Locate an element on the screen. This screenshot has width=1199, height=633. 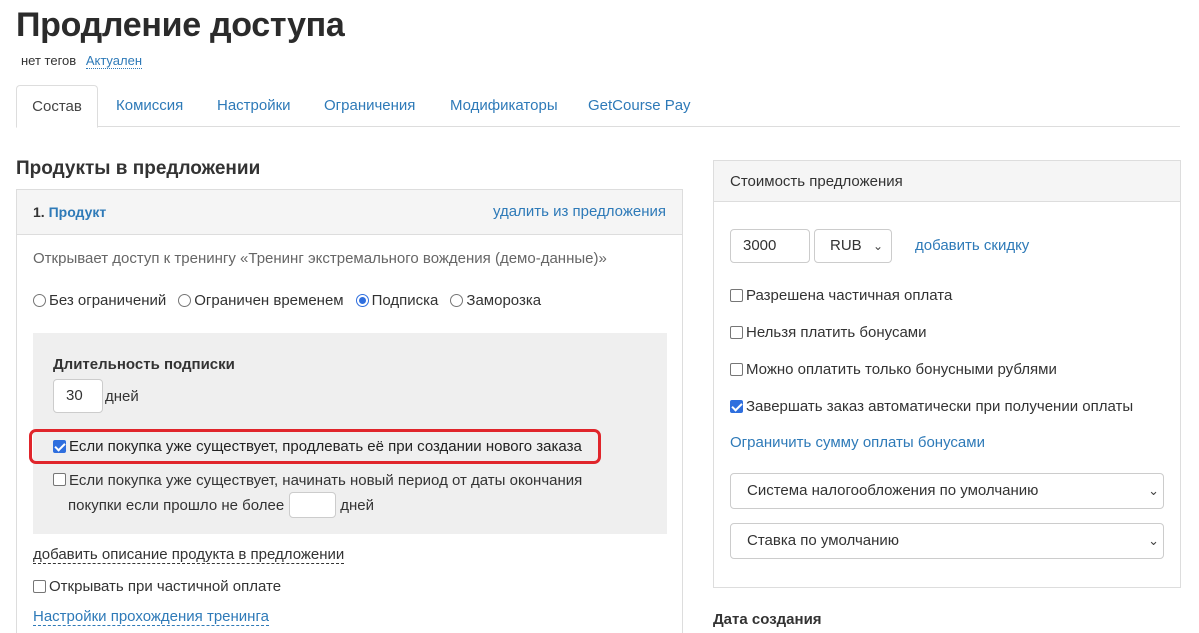
no-tags-label: нет тегов is located at coordinates (49, 60).